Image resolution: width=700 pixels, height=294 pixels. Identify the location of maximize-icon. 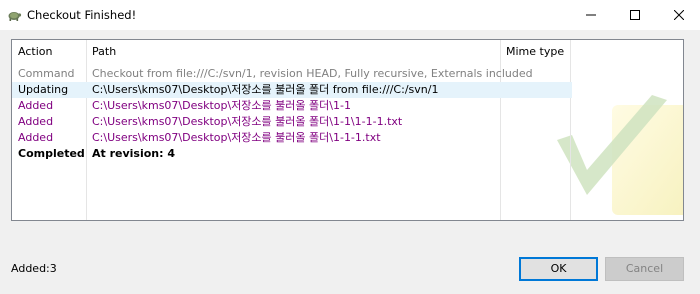
(635, 15).